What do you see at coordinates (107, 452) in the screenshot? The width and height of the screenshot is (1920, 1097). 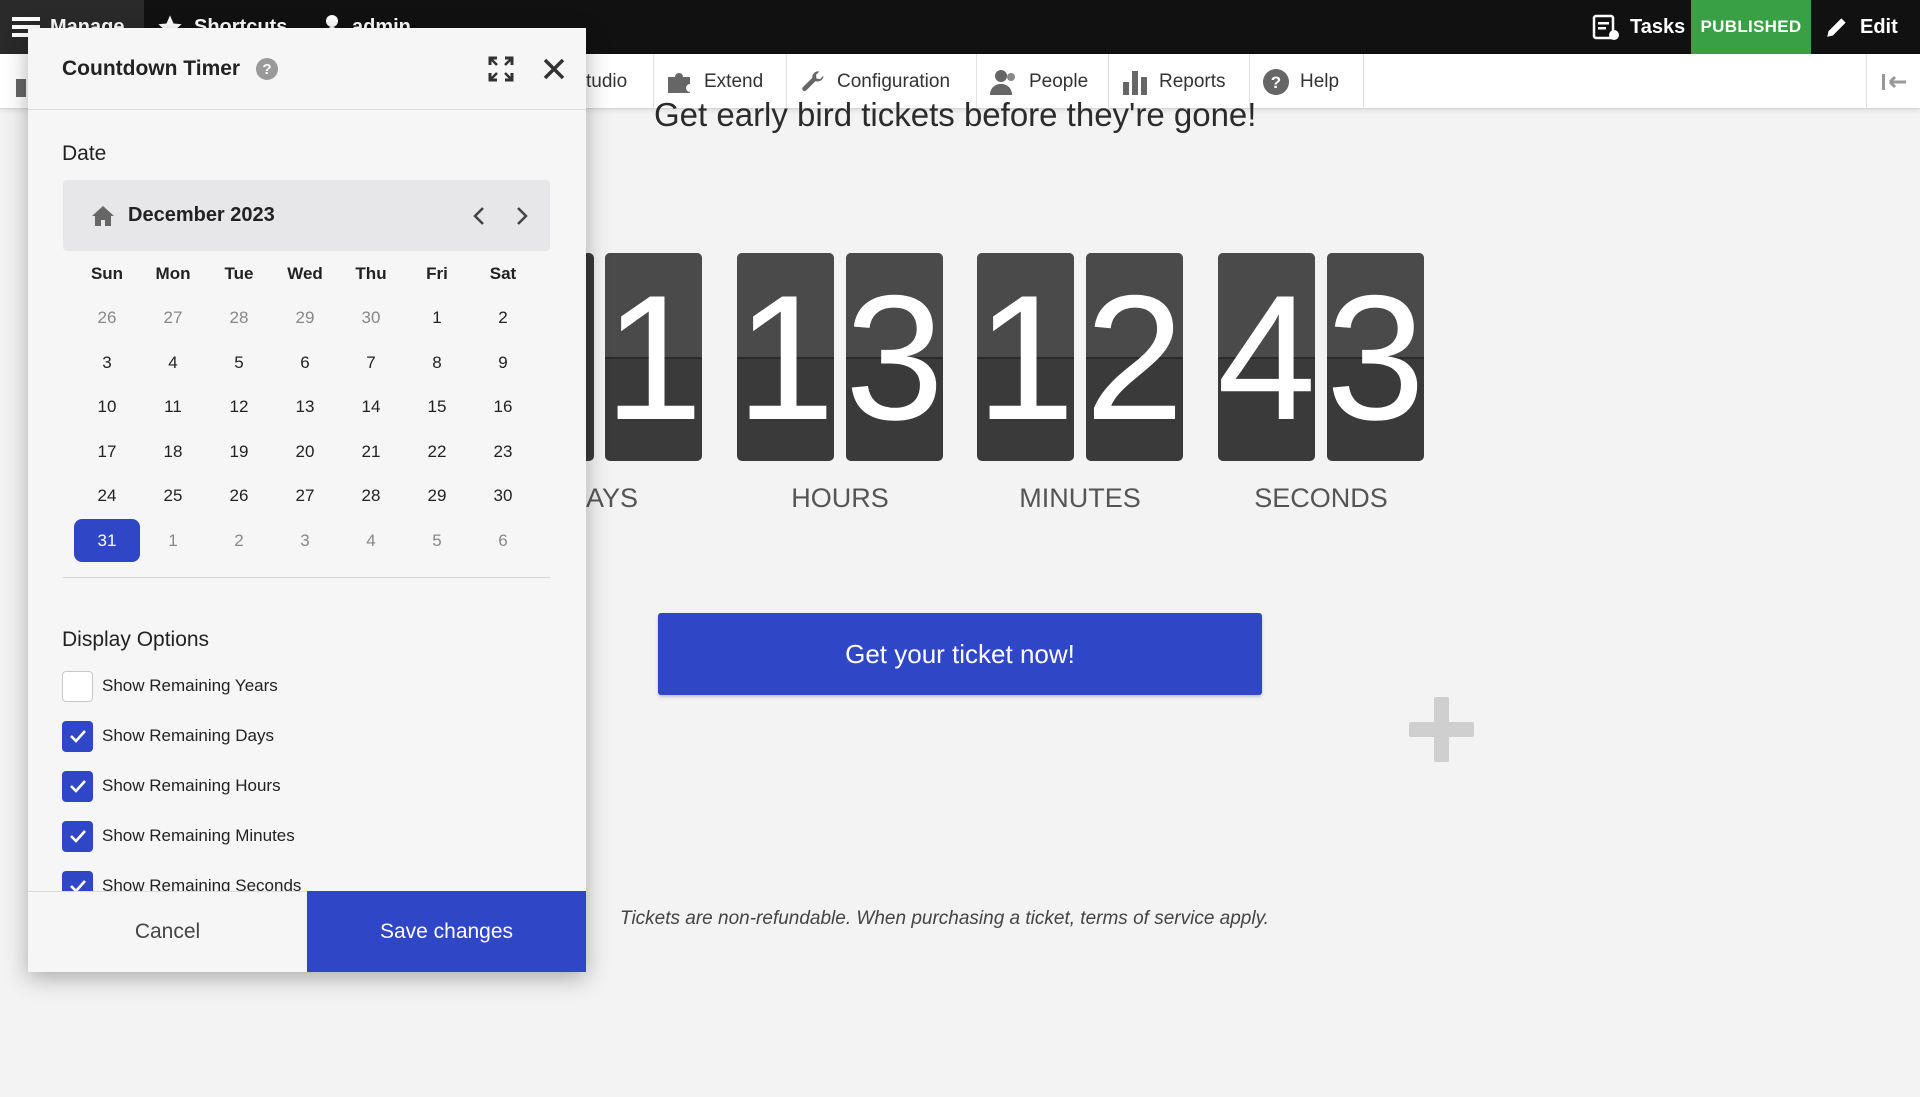 I see `calendar-day: 17` at bounding box center [107, 452].